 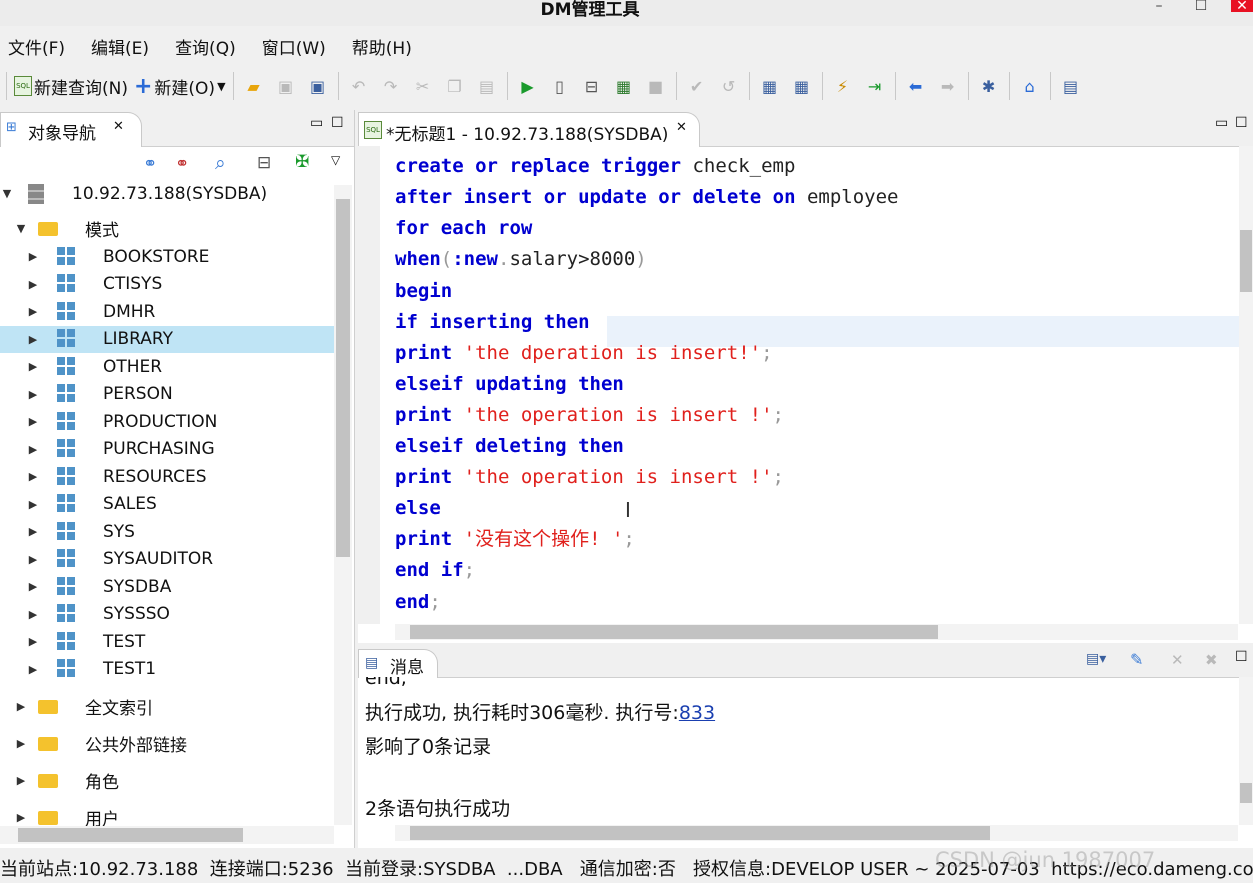 What do you see at coordinates (264, 163) in the screenshot?
I see `collapse-all-icon: ⊟` at bounding box center [264, 163].